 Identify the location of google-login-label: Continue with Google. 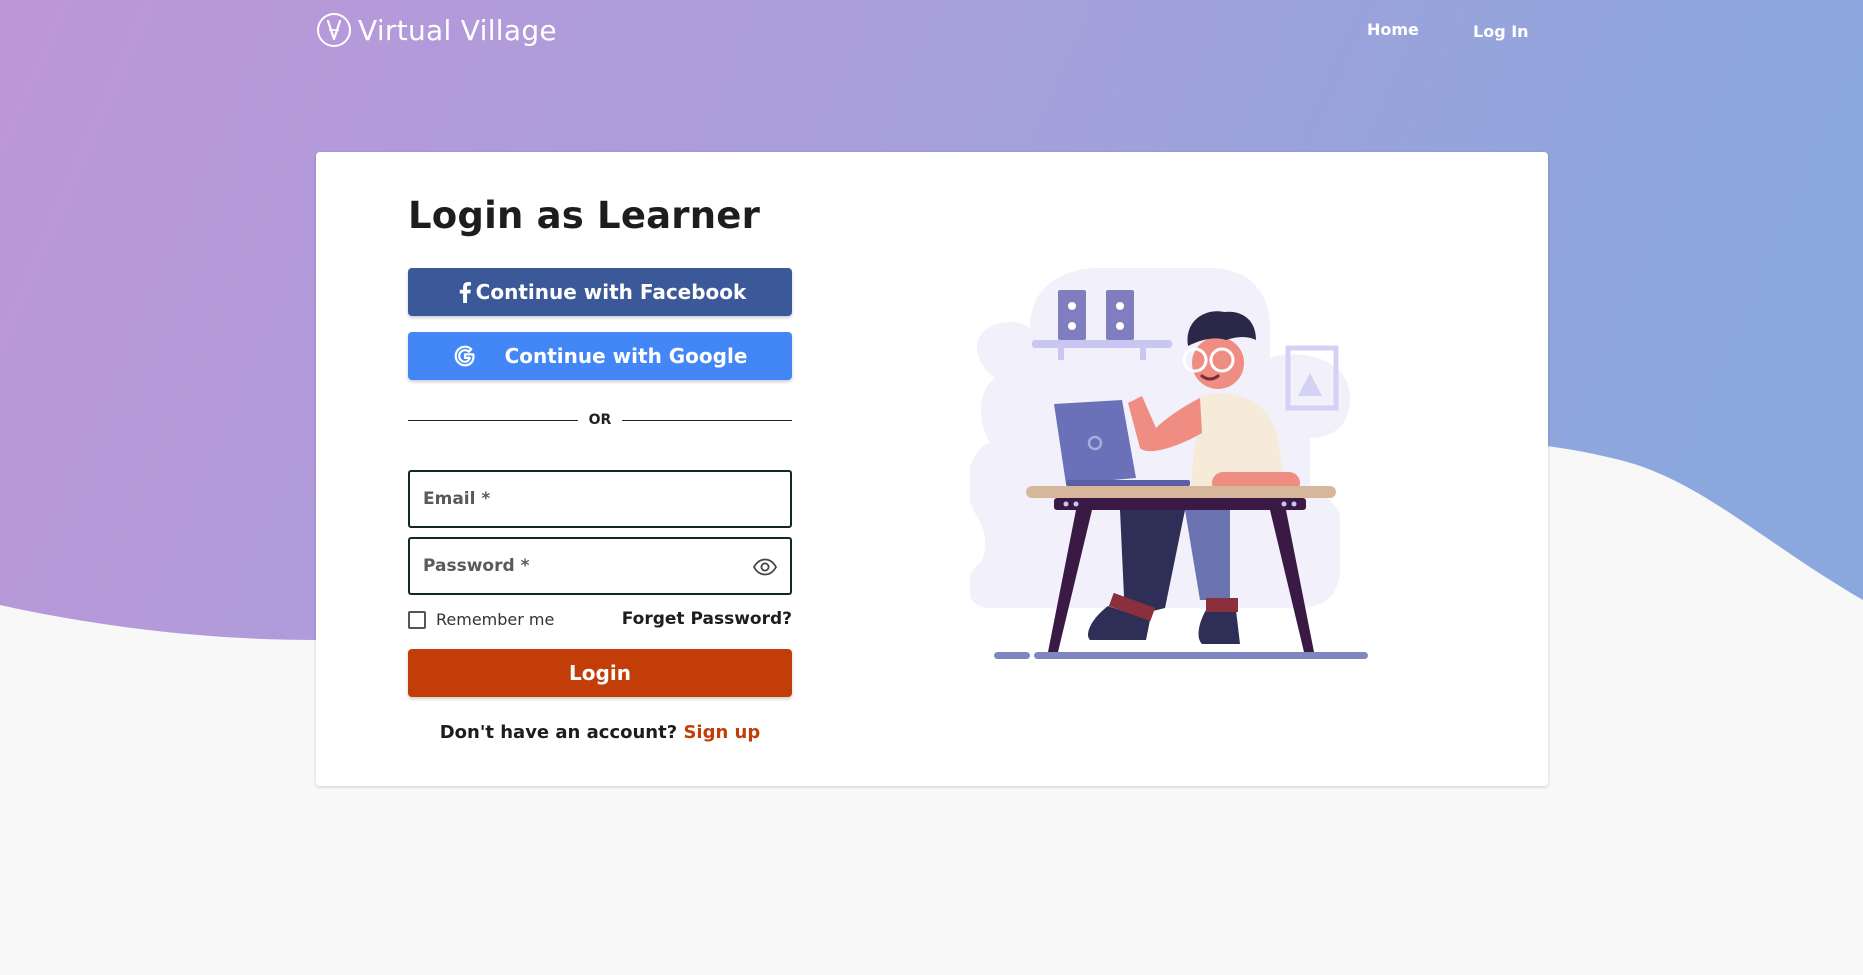
(626, 356).